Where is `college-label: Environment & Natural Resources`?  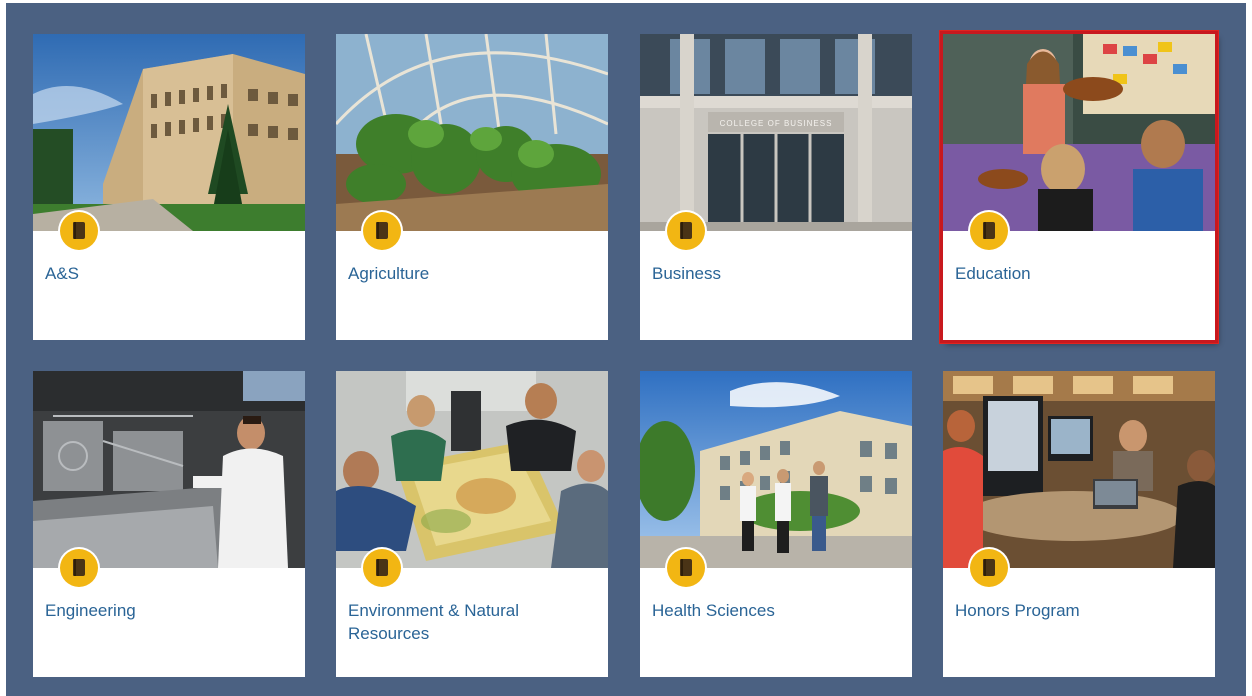 college-label: Environment & Natural Resources is located at coordinates (434, 622).